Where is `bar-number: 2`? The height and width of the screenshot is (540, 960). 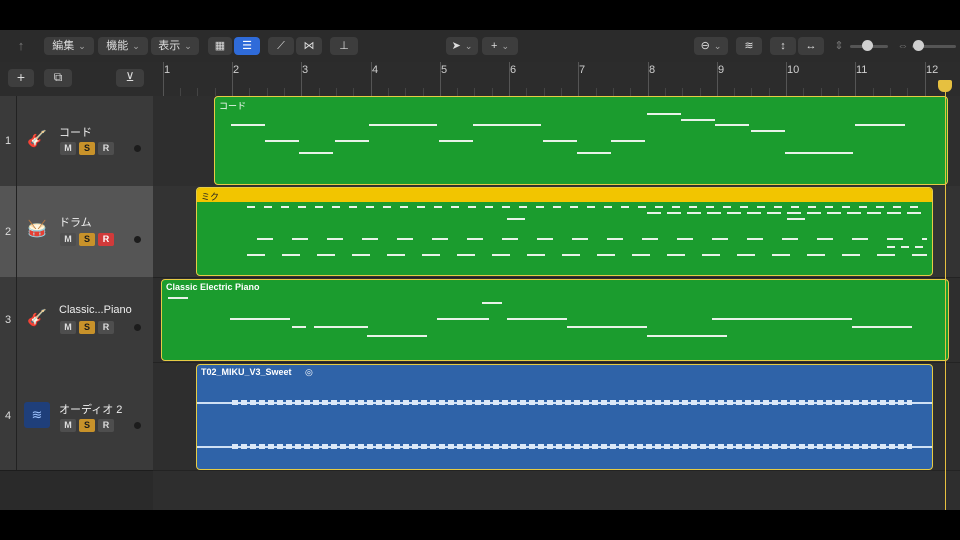
bar-number: 2 is located at coordinates (236, 70).